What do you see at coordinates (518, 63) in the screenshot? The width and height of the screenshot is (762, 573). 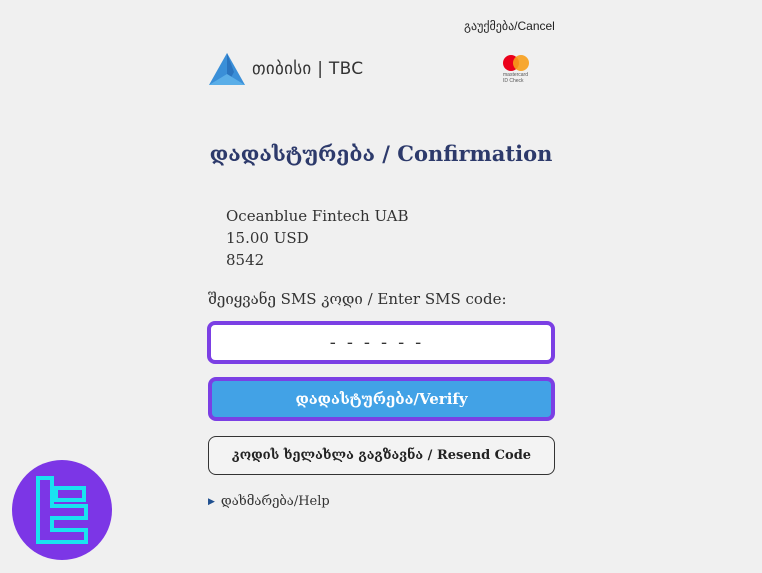 I see `mastercard-circles-icon` at bounding box center [518, 63].